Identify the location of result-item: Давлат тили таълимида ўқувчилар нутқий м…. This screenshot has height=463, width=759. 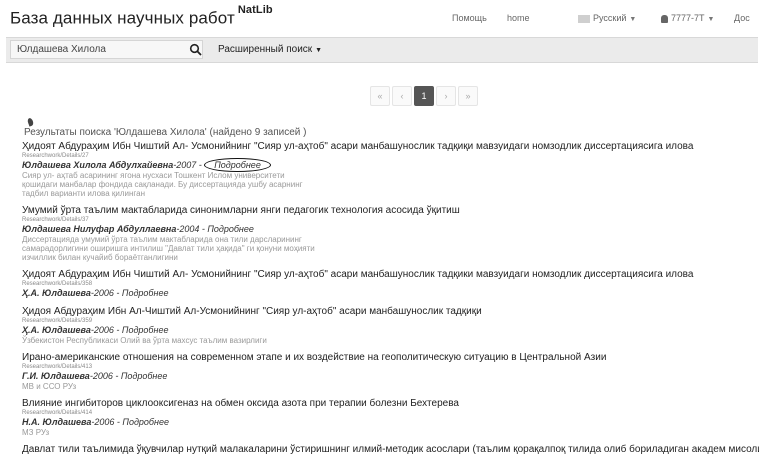
(390, 450).